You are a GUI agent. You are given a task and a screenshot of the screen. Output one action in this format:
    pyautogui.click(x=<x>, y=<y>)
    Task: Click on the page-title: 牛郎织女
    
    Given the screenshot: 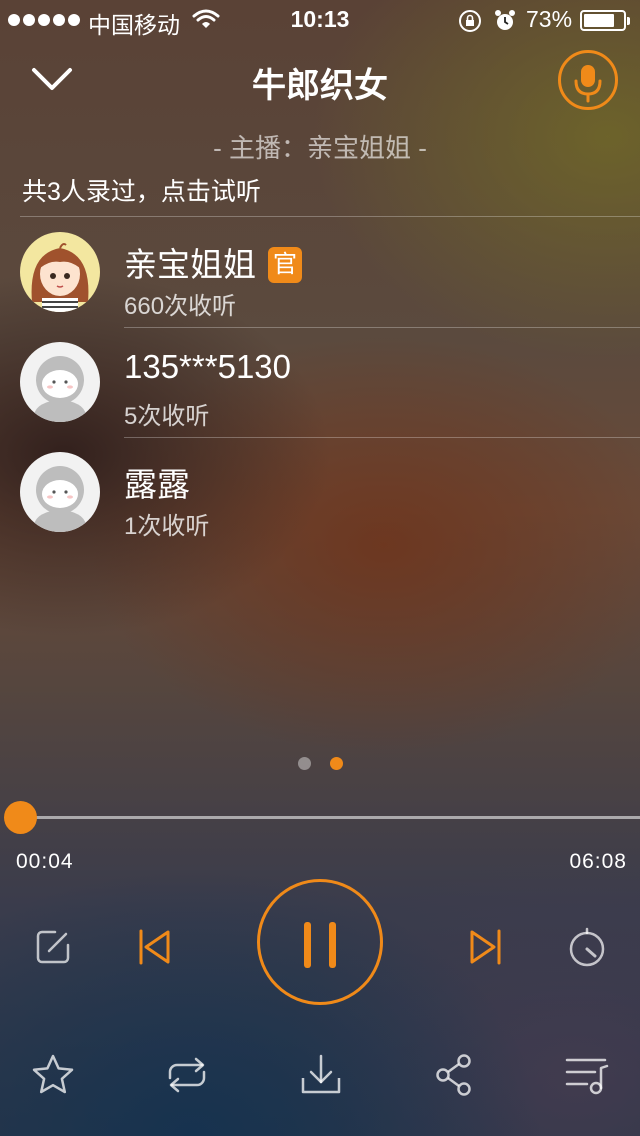 What is the action you would take?
    pyautogui.click(x=320, y=86)
    